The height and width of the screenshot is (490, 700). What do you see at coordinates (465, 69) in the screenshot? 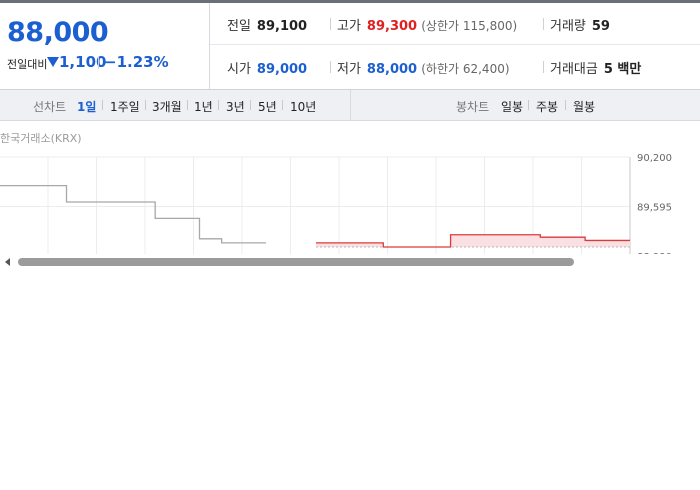
I see `lower-limit: (하한가 62,400)` at bounding box center [465, 69].